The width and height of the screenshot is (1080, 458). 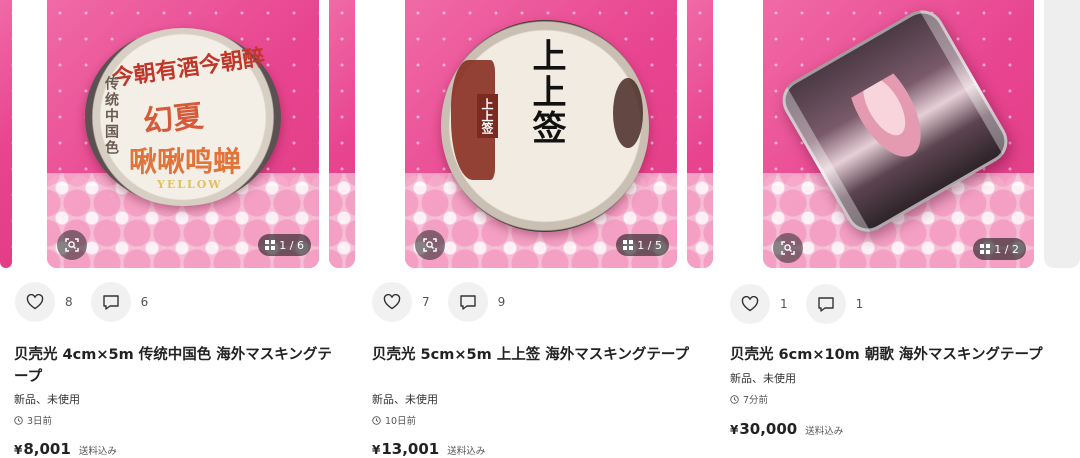 I want to click on listing-time: 10日前, so click(x=394, y=420).